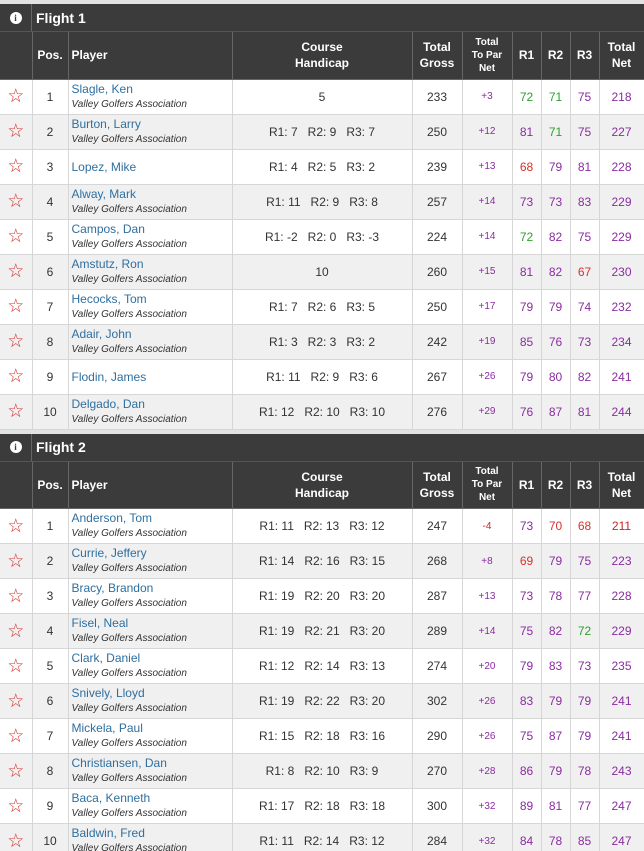 This screenshot has width=644, height=851. Describe the element at coordinates (152, 167) in the screenshot. I see `player-name-link: Lopez, Mike` at that location.